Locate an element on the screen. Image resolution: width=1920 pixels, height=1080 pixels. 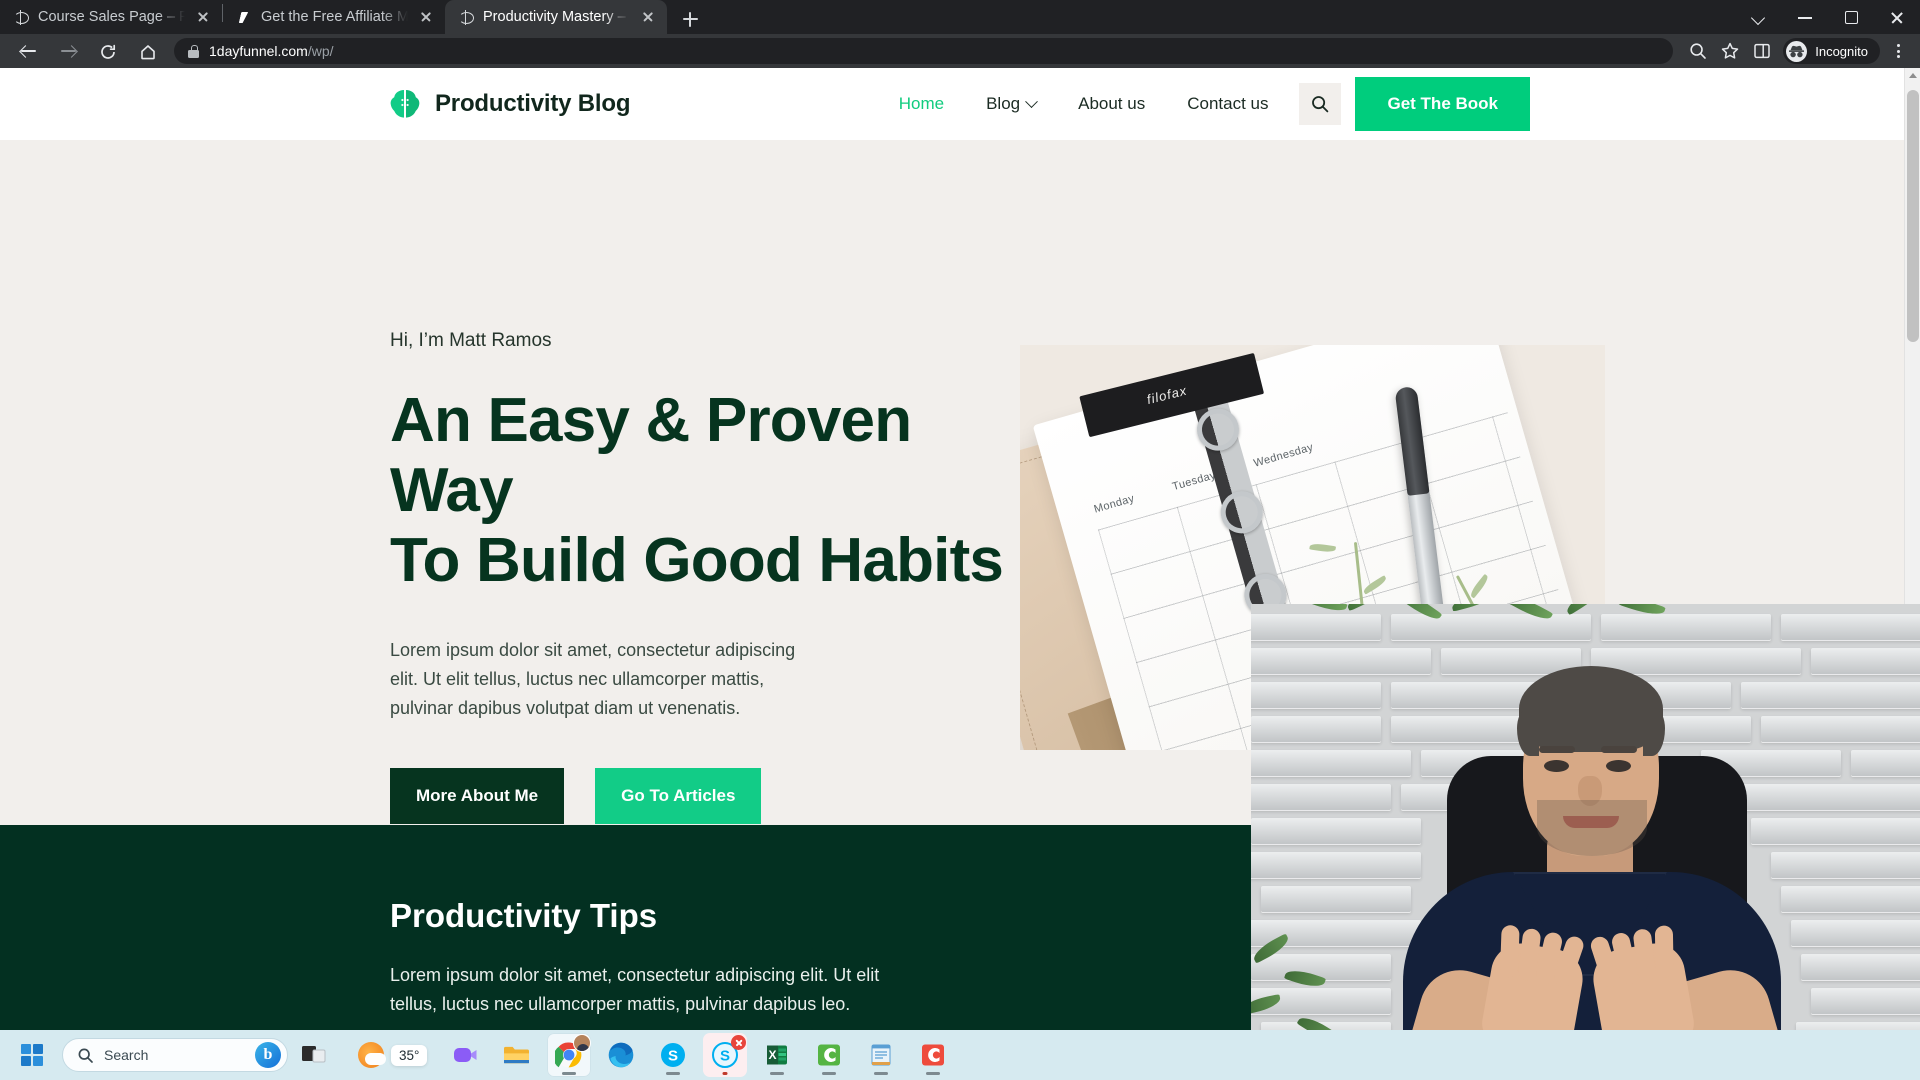
presenter-hair is located at coordinates (1591, 711).